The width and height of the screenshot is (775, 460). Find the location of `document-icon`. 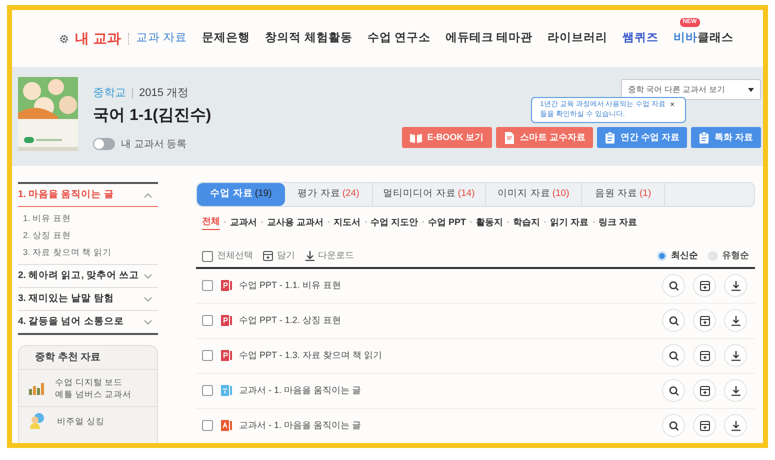

document-icon is located at coordinates (509, 138).